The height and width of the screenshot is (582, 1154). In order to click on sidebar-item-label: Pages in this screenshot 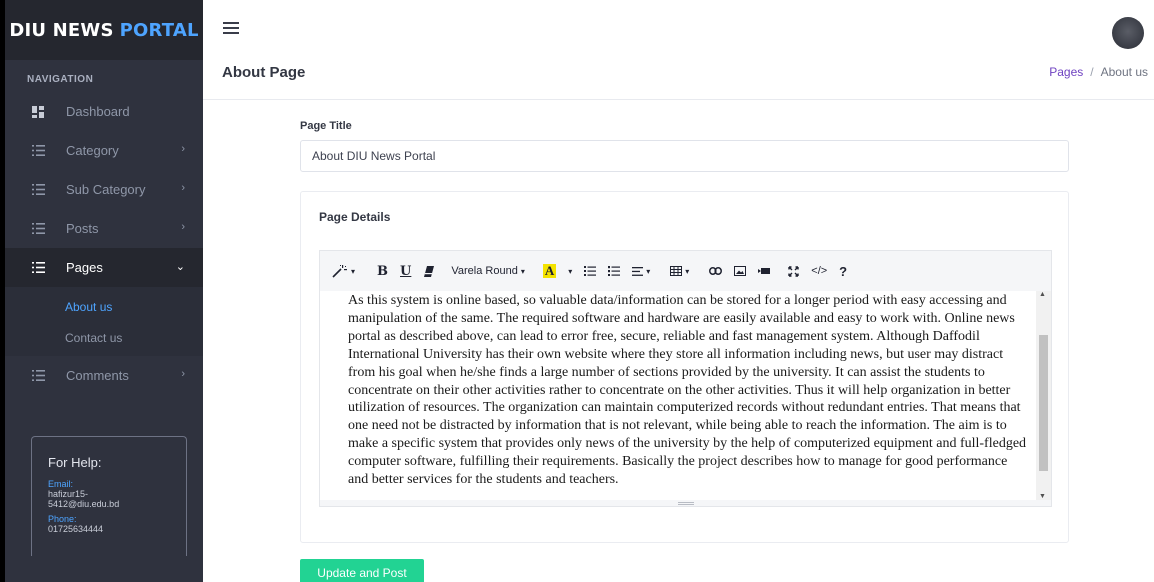, I will do `click(84, 267)`.